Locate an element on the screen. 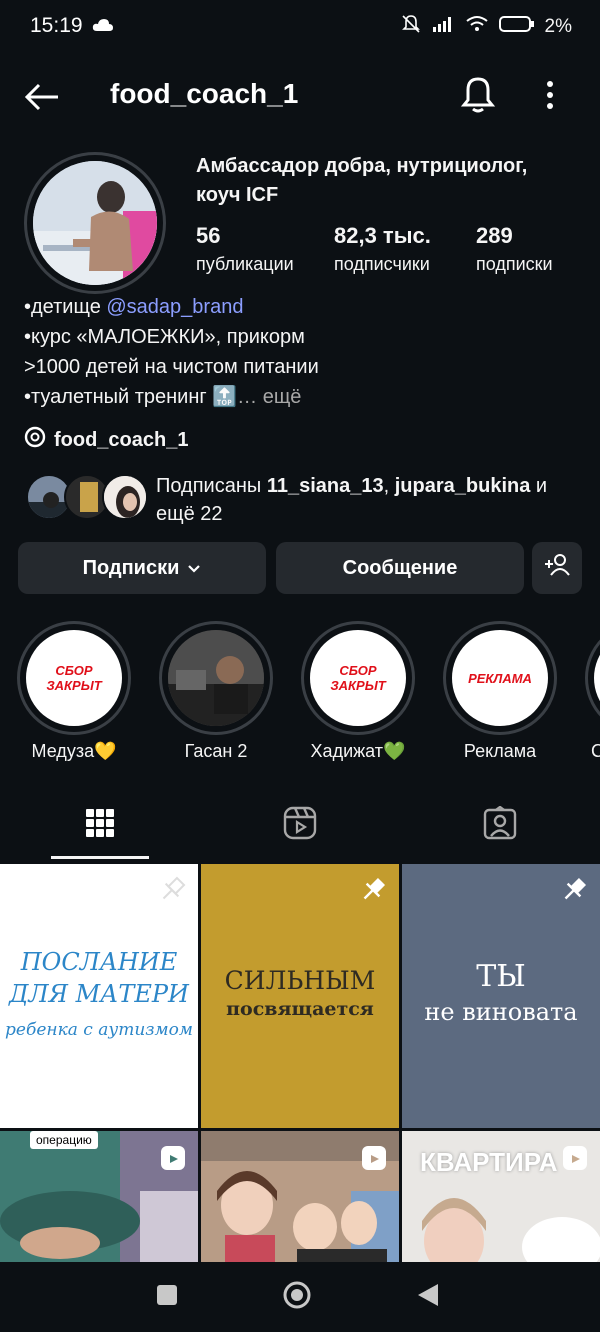 The height and width of the screenshot is (1332, 600). story-highlight: СБОР ЗАКРЫТ Медуза💛 is located at coordinates (74, 691).